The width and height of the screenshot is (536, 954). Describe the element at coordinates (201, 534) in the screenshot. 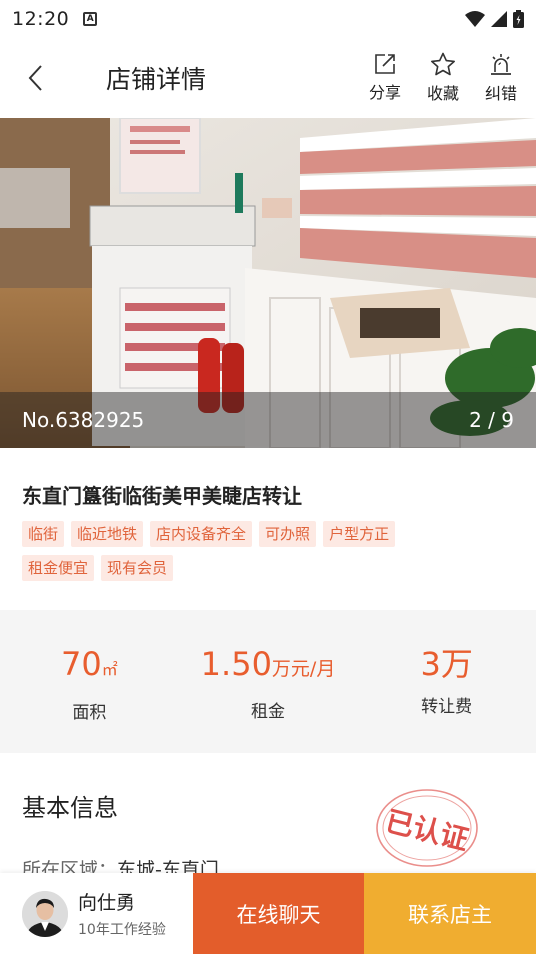

I see `tag: 店内设备齐全` at that location.